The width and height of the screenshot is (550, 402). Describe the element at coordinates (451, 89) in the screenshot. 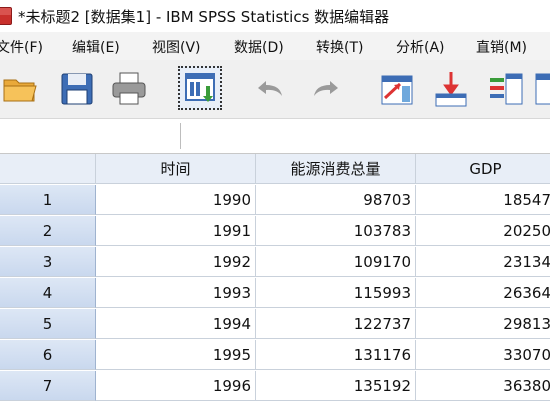

I see `goto-variable-icon` at that location.